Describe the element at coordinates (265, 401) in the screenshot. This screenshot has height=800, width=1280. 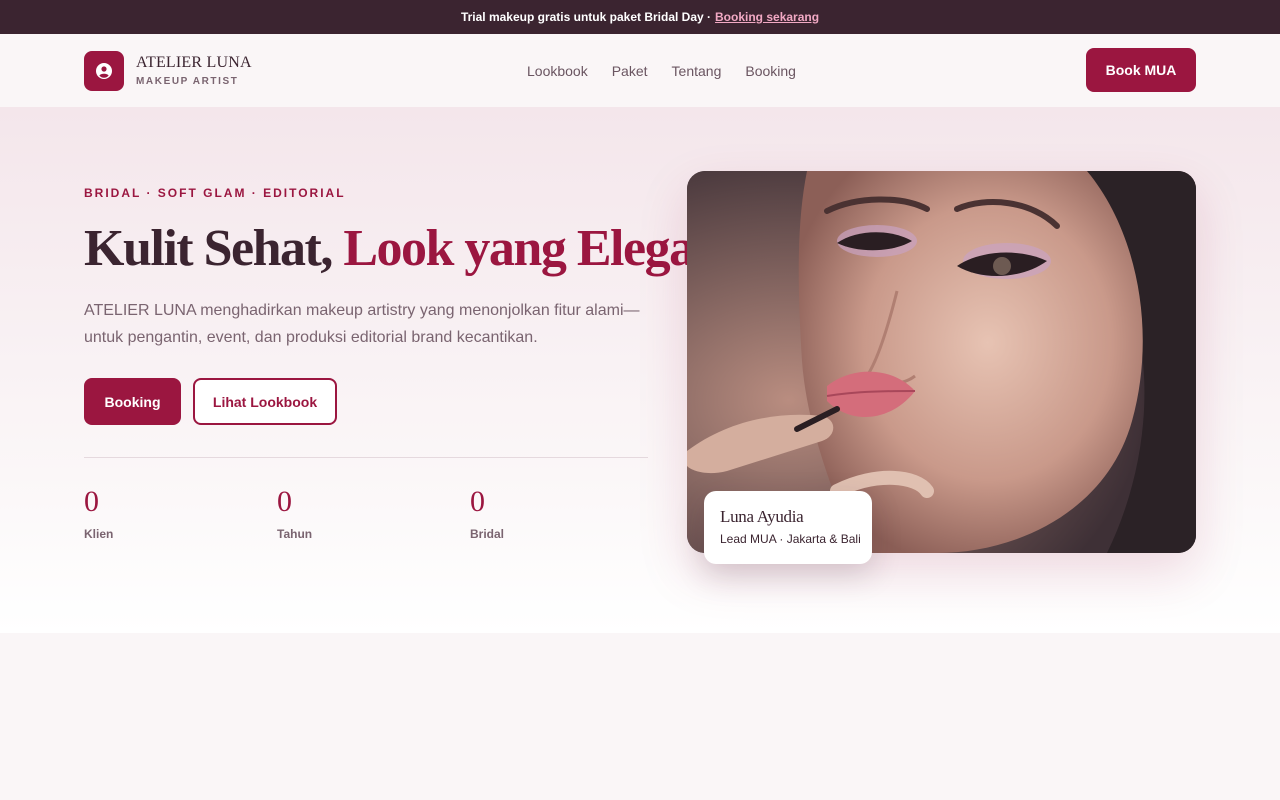
I see `lookbook-button: Lihat Lookbook` at that location.